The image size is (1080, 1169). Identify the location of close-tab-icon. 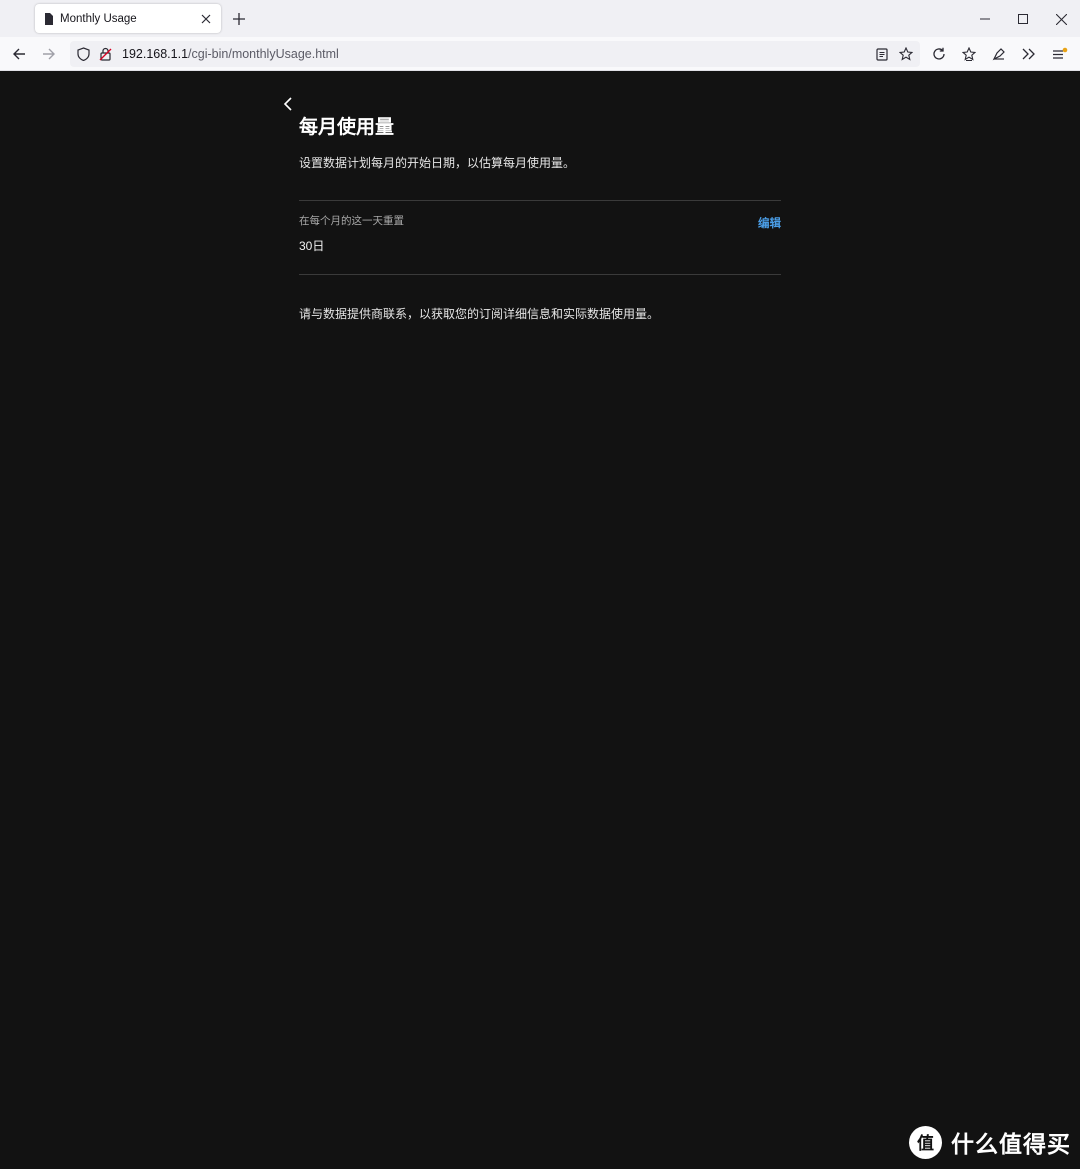
(206, 19).